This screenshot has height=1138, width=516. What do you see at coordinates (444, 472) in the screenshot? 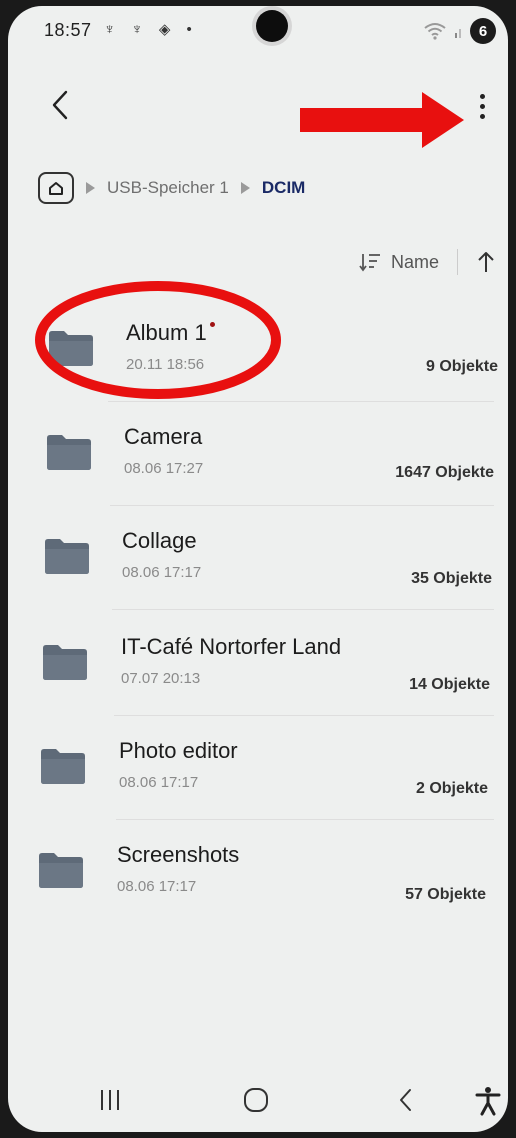
I see `folder-item-count: 1647 Objekte` at bounding box center [444, 472].